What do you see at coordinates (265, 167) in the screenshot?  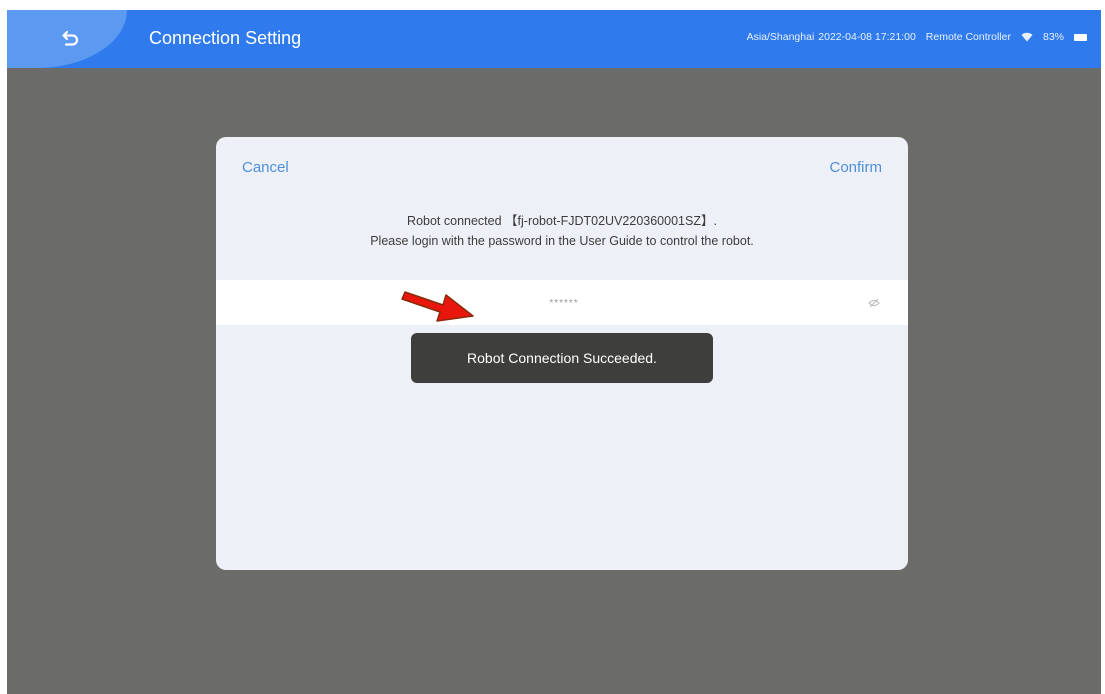 I see `cancel-button: Cancel` at bounding box center [265, 167].